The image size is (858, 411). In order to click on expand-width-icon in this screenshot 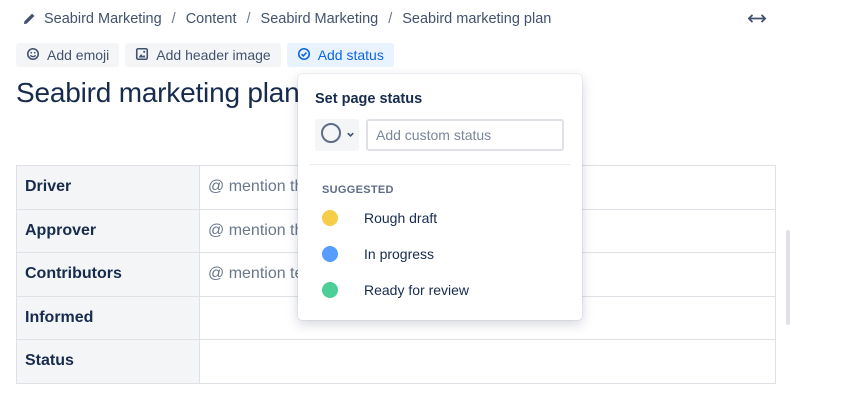, I will do `click(757, 20)`.